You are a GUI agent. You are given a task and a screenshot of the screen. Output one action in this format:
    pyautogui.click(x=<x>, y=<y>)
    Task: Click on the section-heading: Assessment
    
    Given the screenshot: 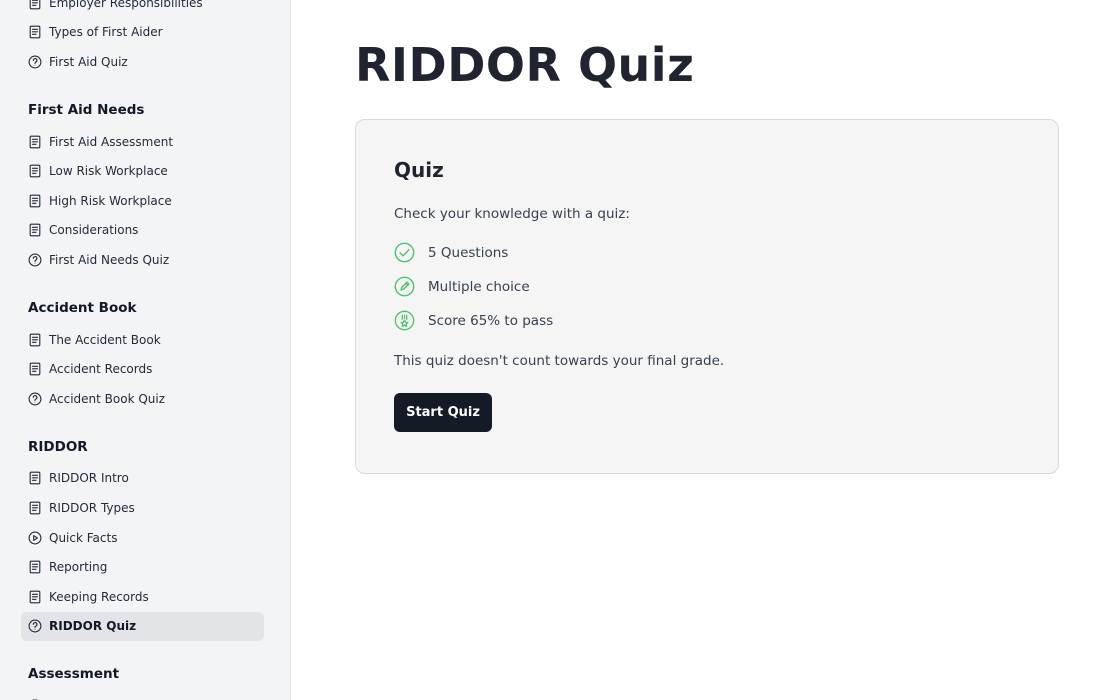 What is the action you would take?
    pyautogui.click(x=74, y=674)
    